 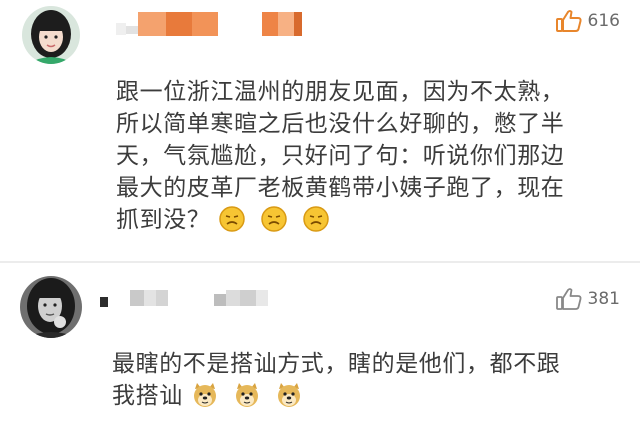 I want to click on comment-text-fragment: 我搭讪, so click(x=147, y=396).